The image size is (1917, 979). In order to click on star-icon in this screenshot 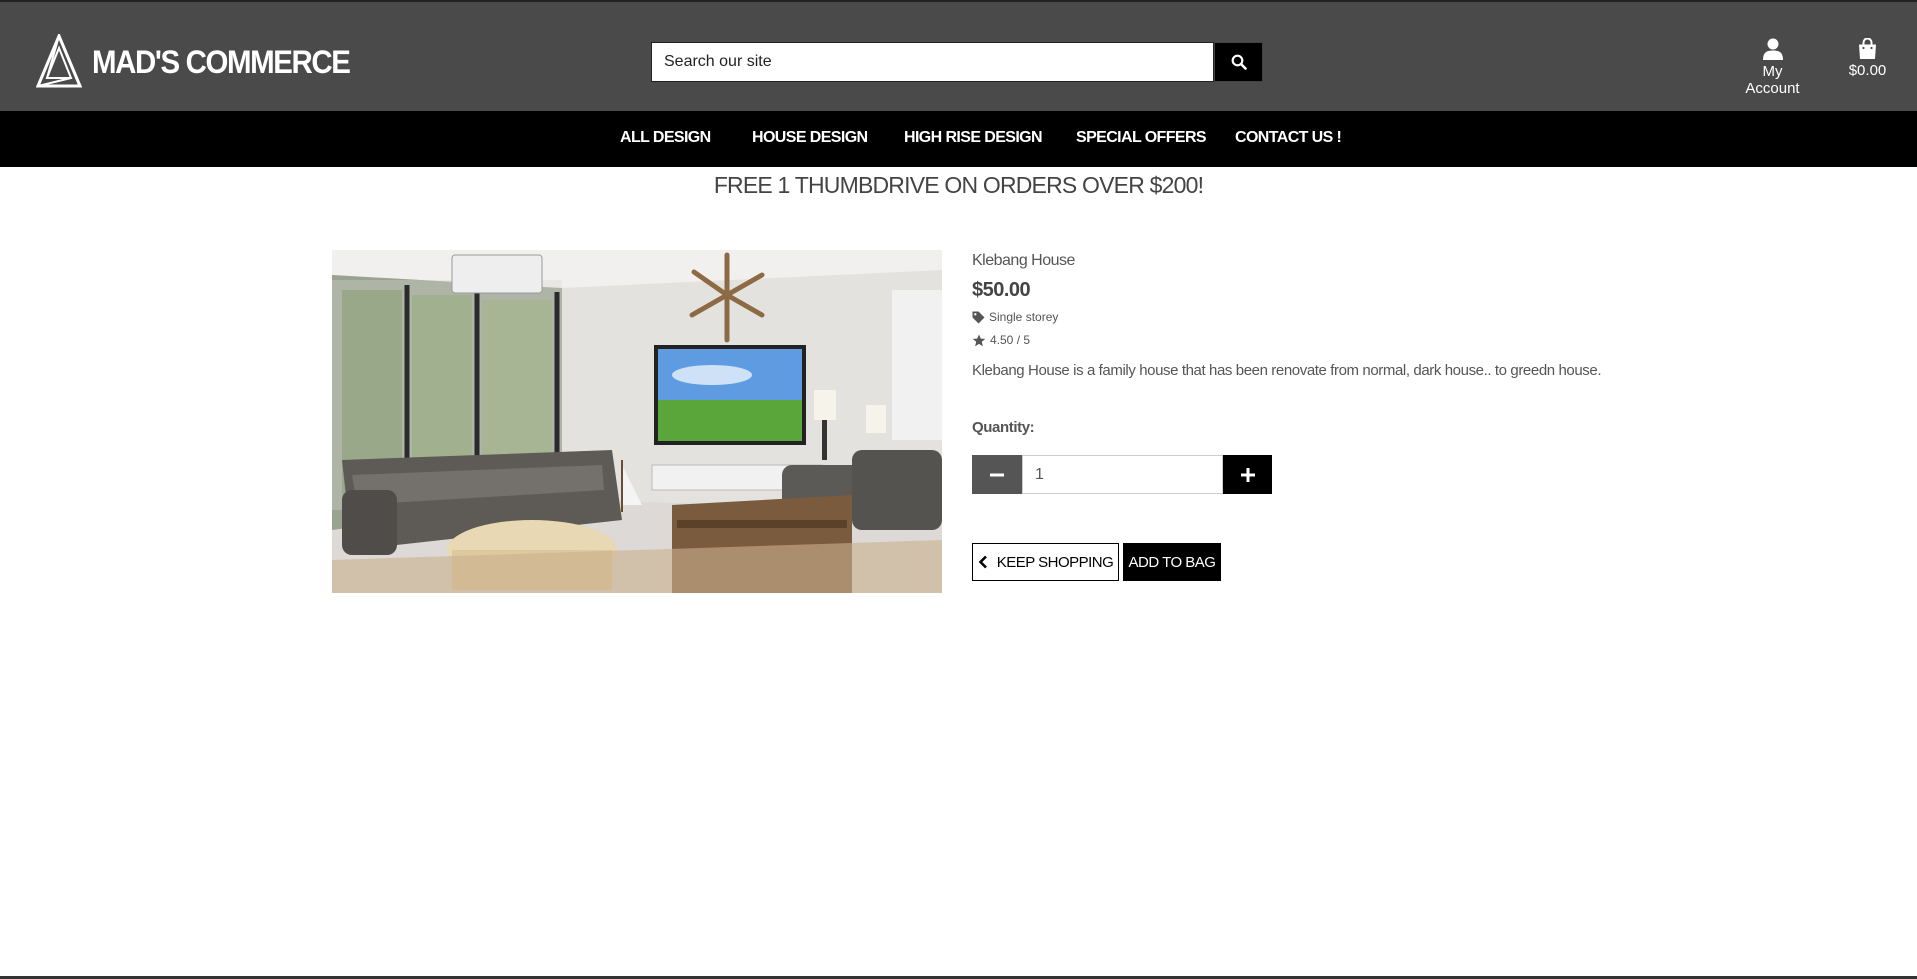, I will do `click(979, 340)`.